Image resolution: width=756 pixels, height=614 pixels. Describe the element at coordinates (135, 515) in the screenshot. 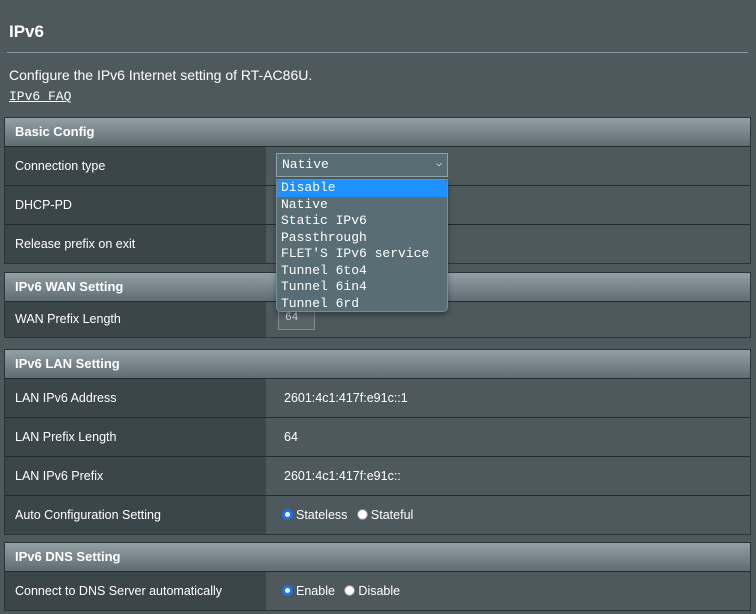

I see `auto-config-label: Auto Configuration Setting` at that location.